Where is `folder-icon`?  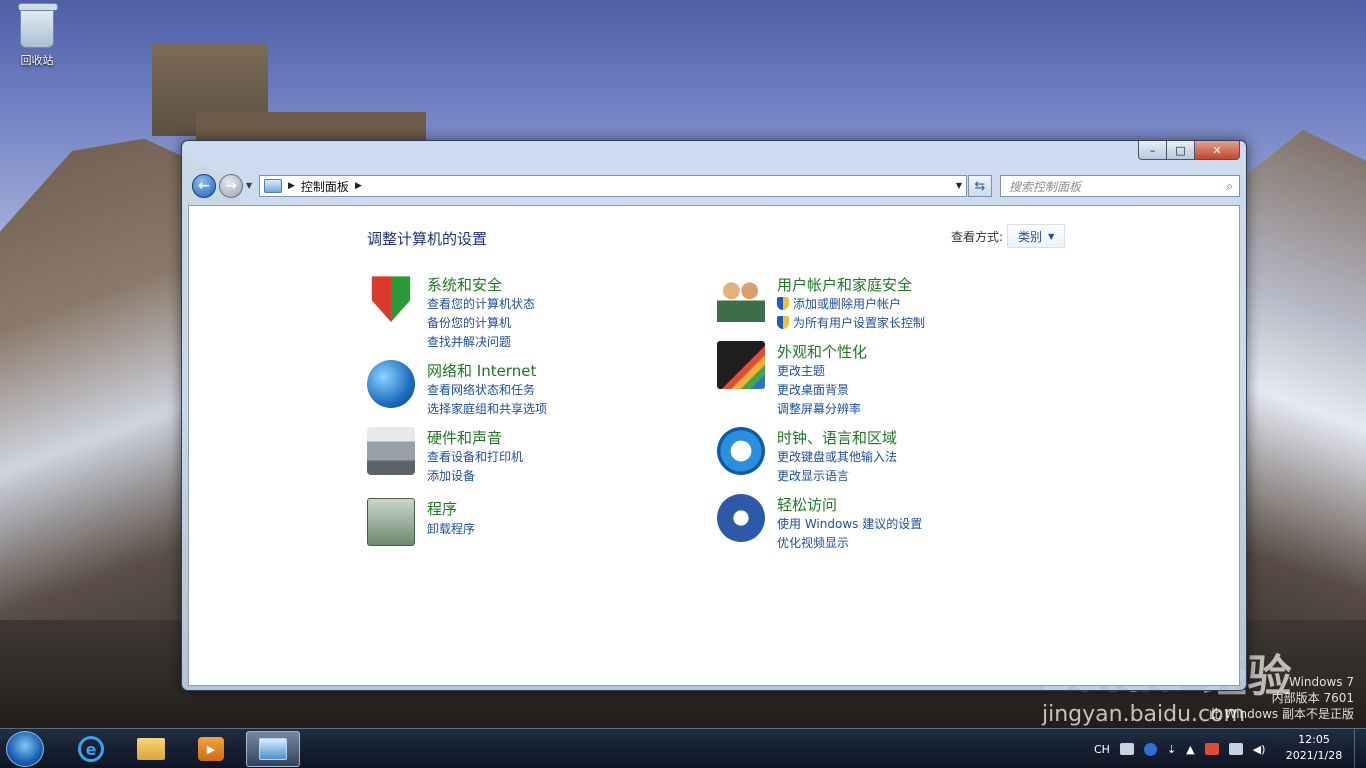
folder-icon is located at coordinates (151, 749).